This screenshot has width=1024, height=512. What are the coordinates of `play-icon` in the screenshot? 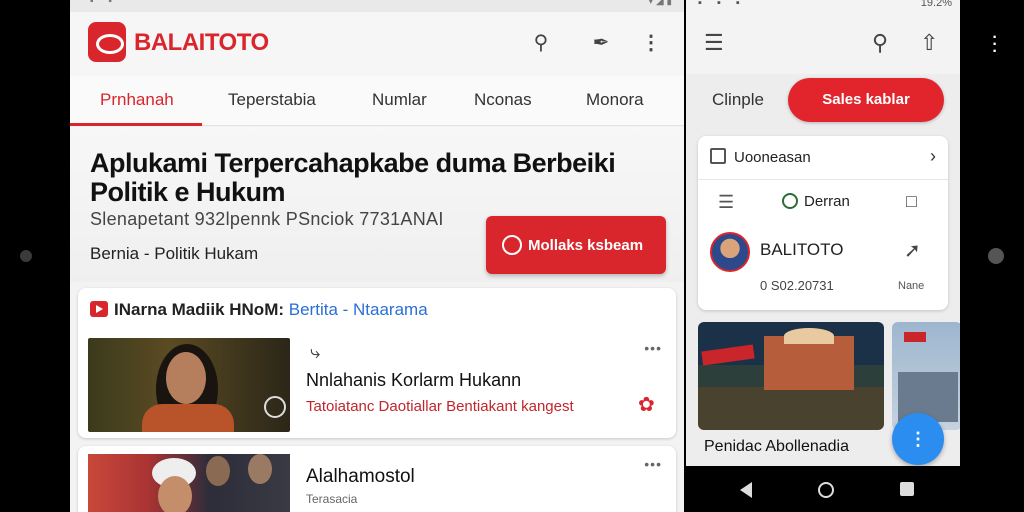 It's located at (275, 407).